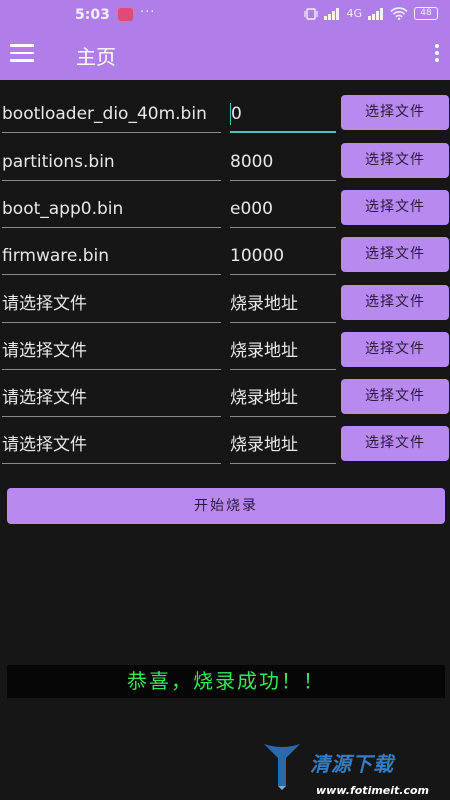 This screenshot has width=450, height=800. What do you see at coordinates (226, 506) in the screenshot?
I see `start-flash-button: 开始烧录` at bounding box center [226, 506].